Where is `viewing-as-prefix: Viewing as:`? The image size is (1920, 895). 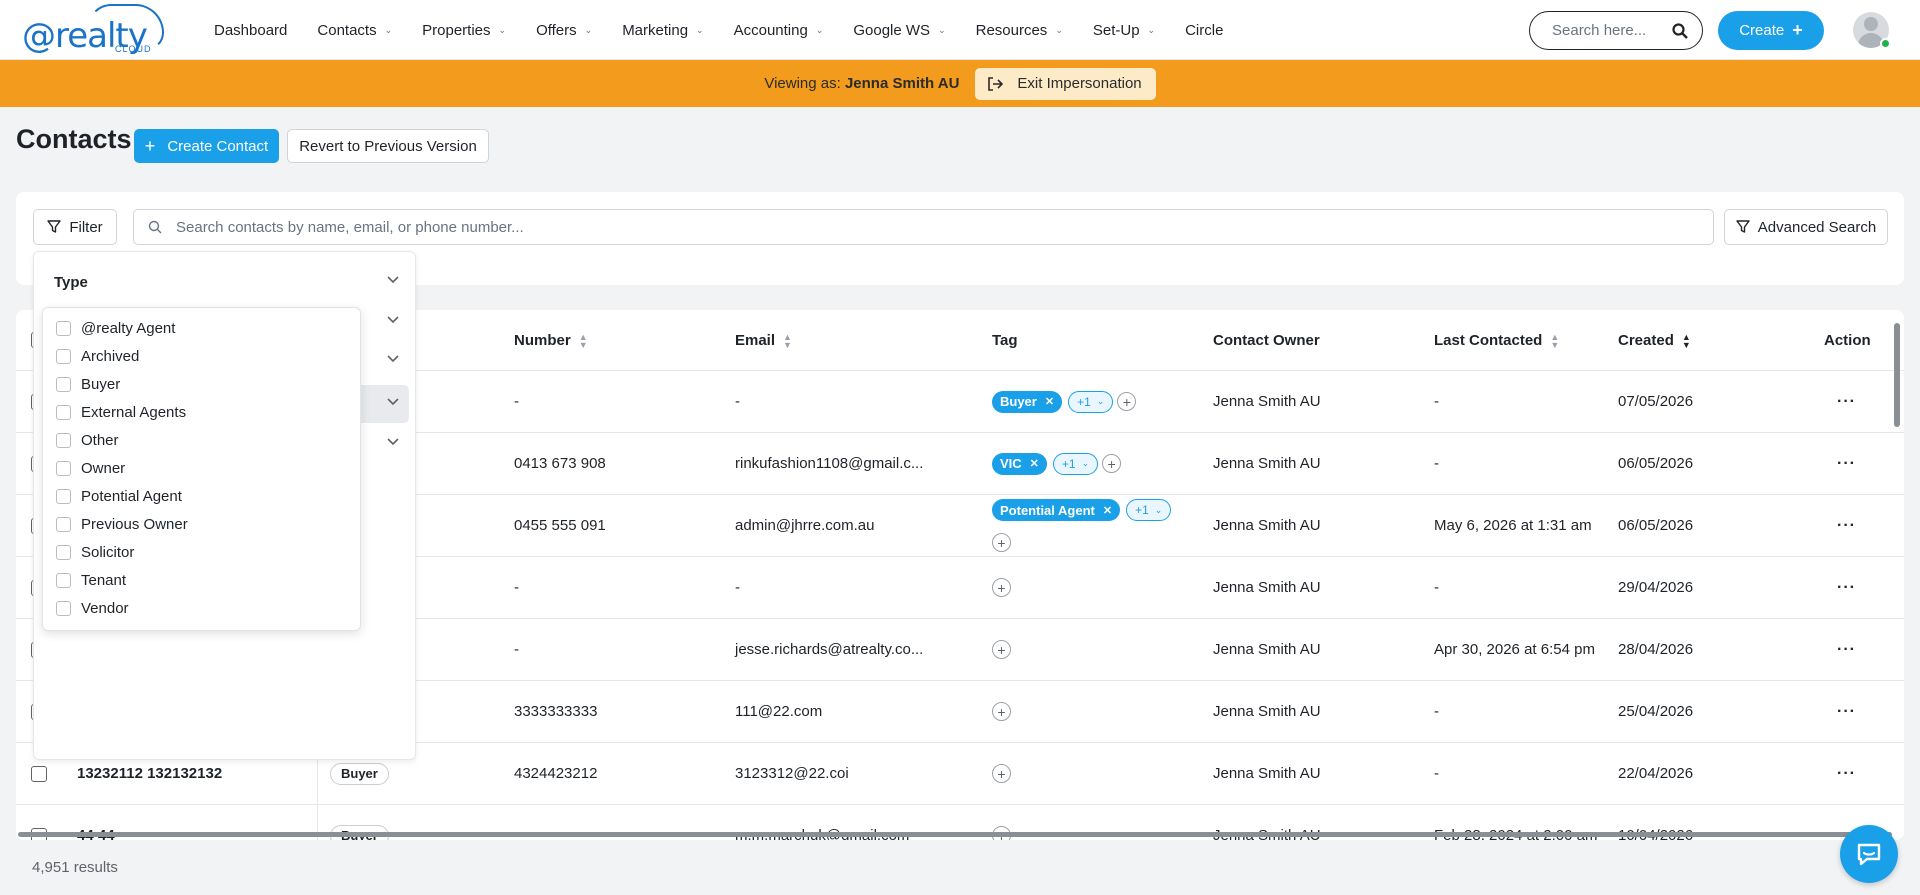 viewing-as-prefix: Viewing as: is located at coordinates (802, 83).